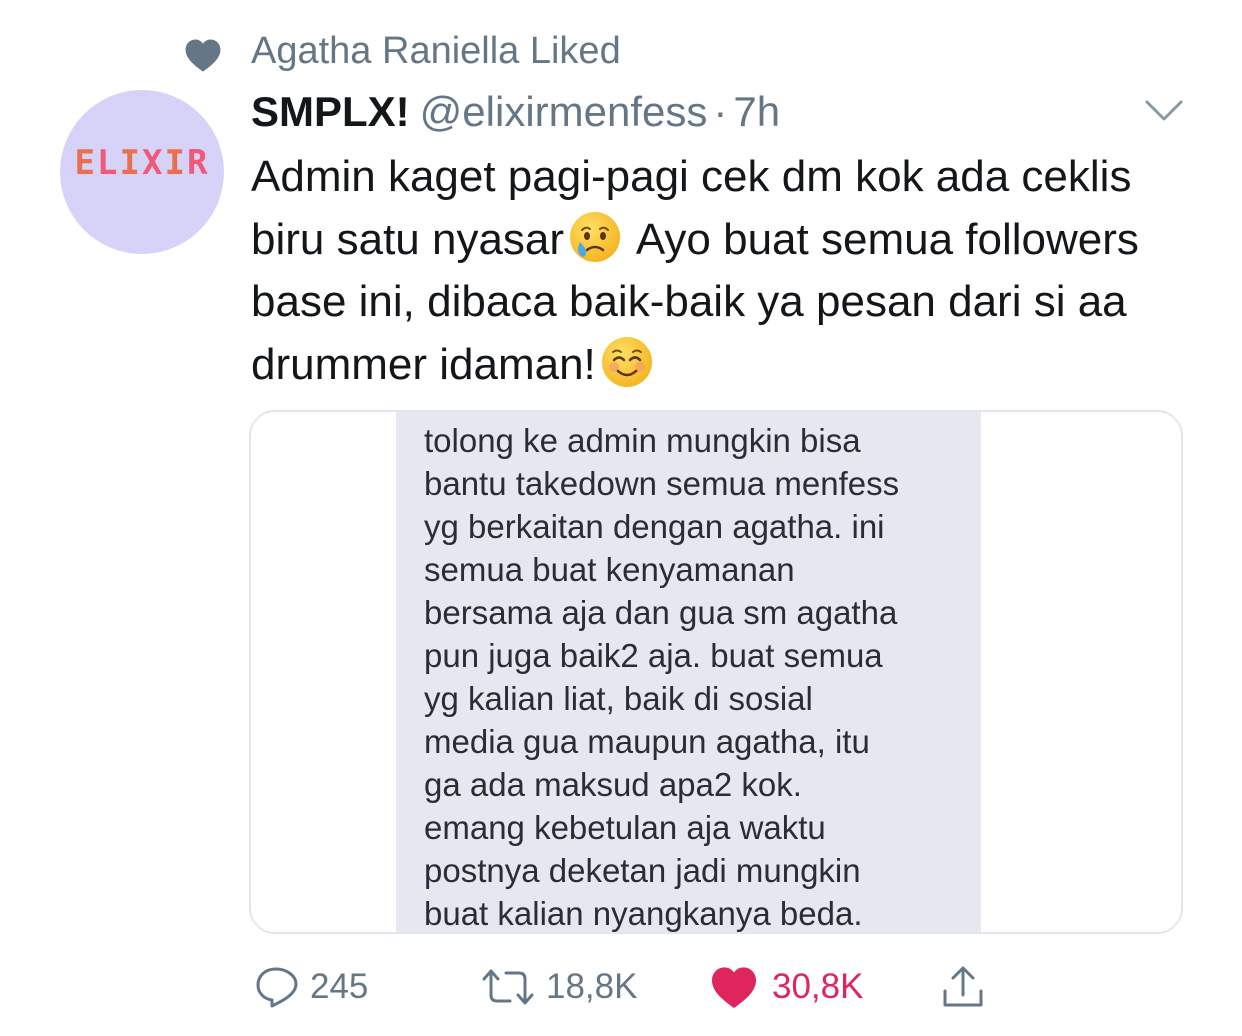 The width and height of the screenshot is (1242, 1036). I want to click on like-button: 30,8K, so click(786, 987).